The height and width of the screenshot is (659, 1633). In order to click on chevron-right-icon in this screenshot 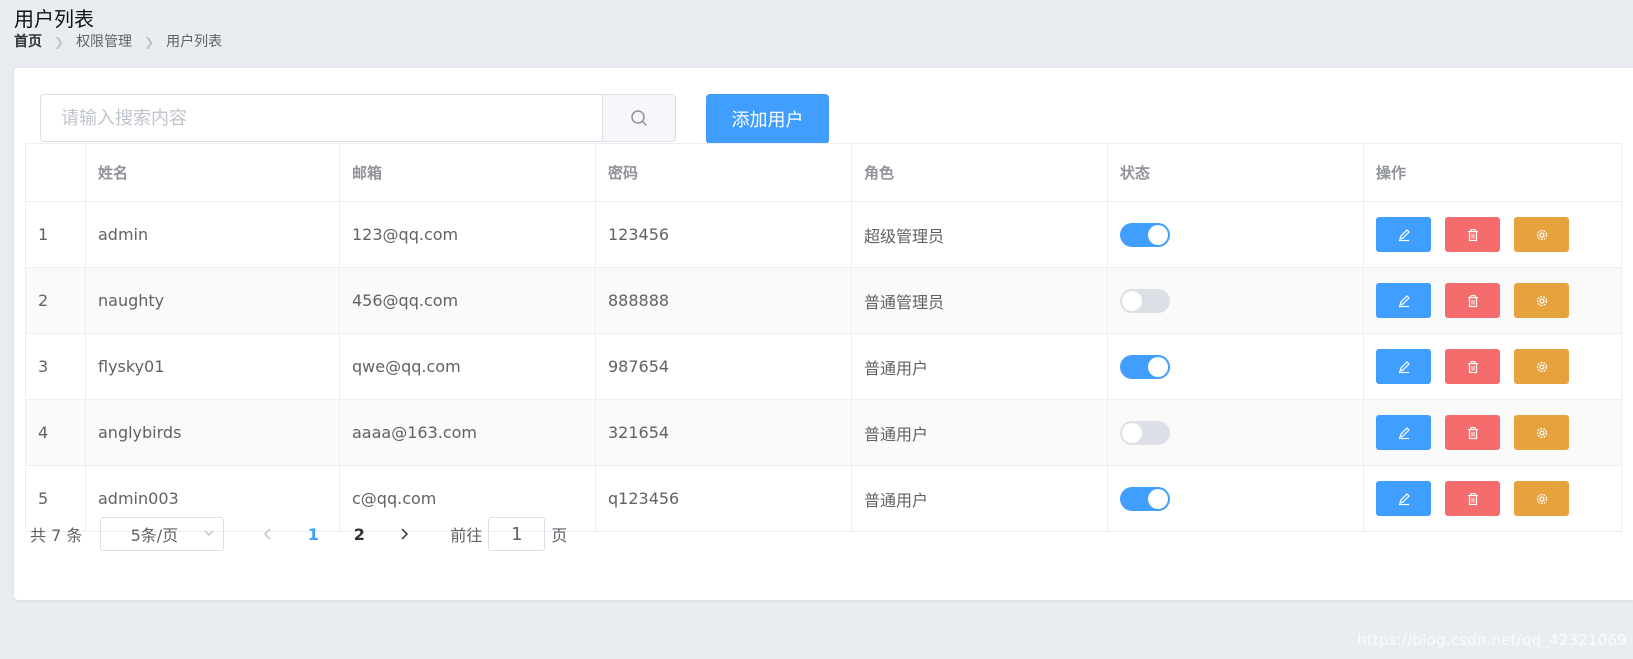, I will do `click(405, 534)`.